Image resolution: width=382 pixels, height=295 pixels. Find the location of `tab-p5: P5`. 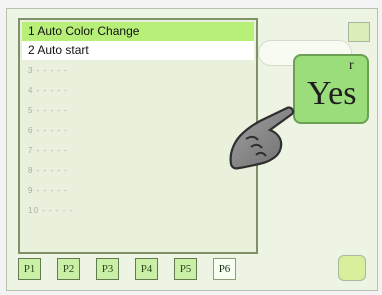

tab-p5: P5 is located at coordinates (185, 269).